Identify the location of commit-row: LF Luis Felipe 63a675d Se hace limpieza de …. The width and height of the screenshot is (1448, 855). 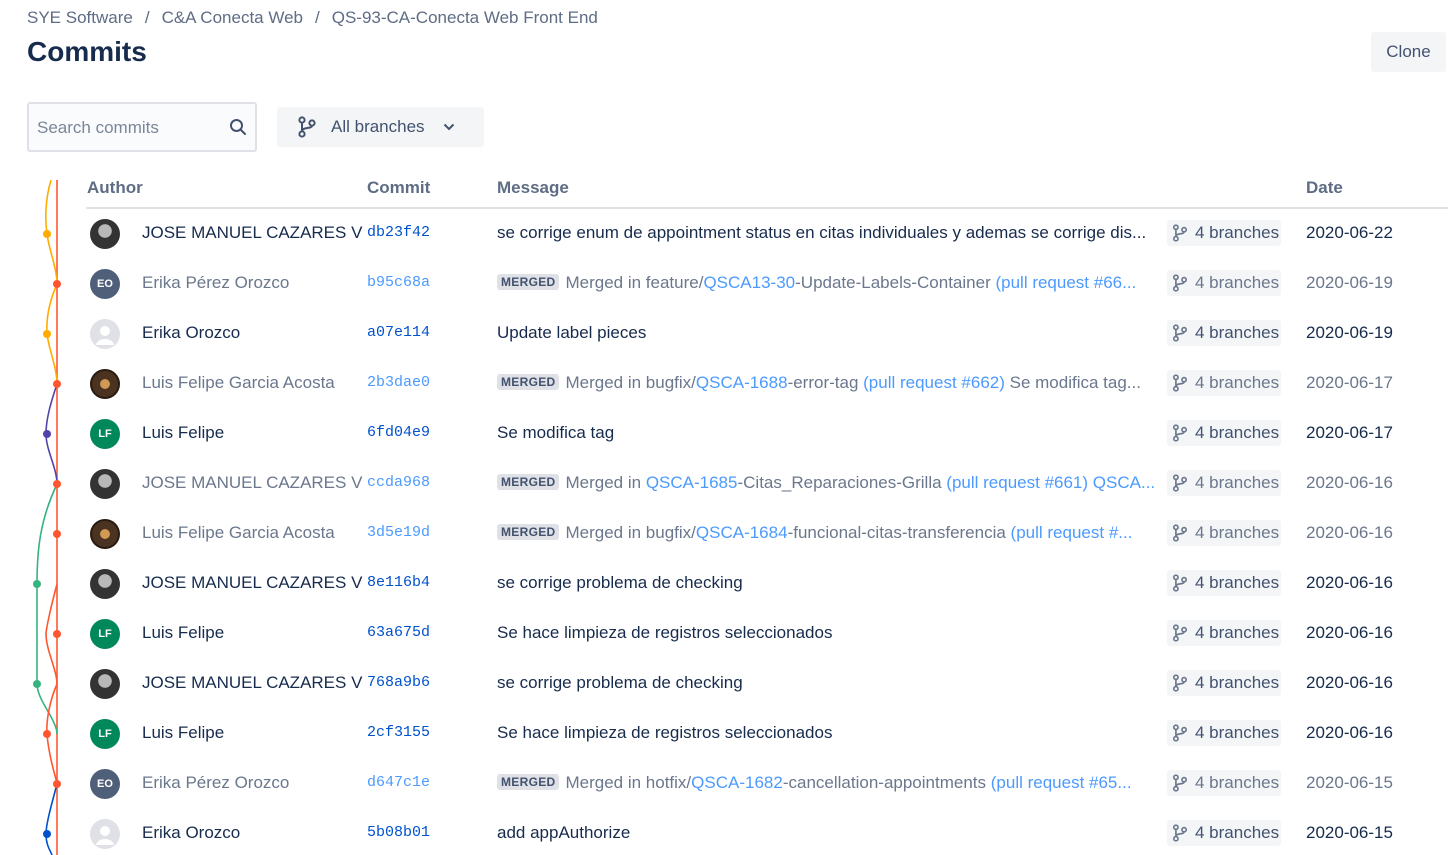
(767, 634).